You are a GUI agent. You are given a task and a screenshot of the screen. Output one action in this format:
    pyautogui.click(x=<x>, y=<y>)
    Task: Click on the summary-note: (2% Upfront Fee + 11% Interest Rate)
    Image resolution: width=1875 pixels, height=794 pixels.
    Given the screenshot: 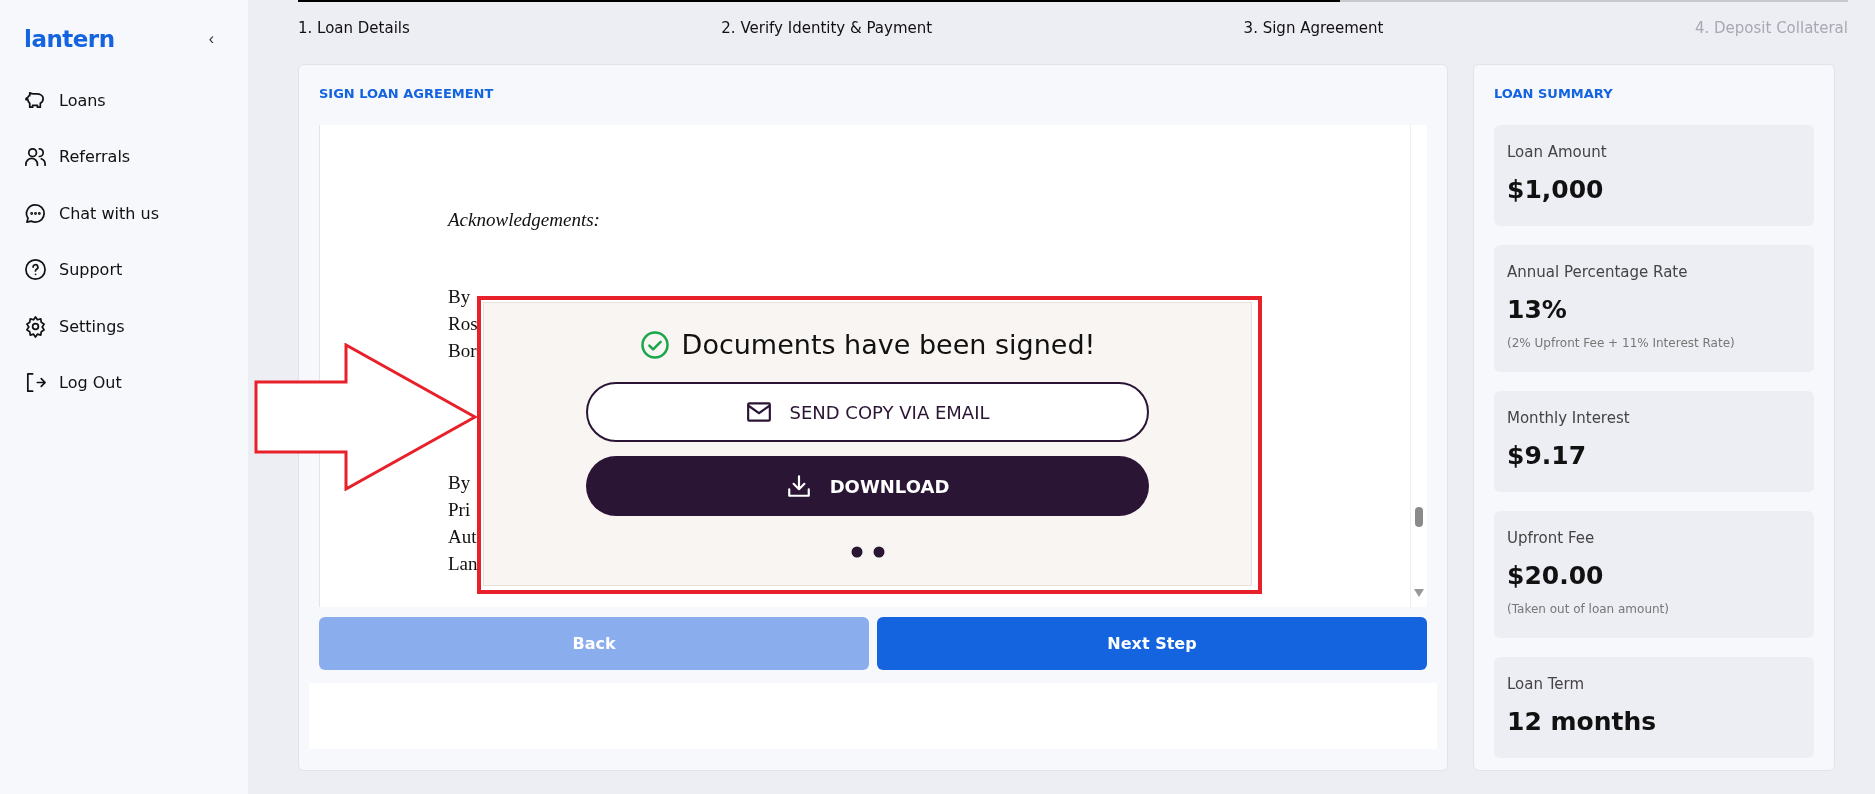 What is the action you would take?
    pyautogui.click(x=1621, y=343)
    